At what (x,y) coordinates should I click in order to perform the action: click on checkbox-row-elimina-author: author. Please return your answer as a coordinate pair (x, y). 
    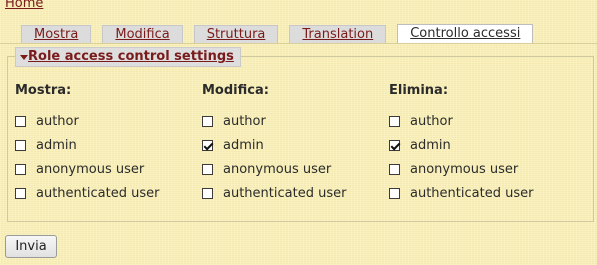
    Looking at the image, I should click on (461, 121).